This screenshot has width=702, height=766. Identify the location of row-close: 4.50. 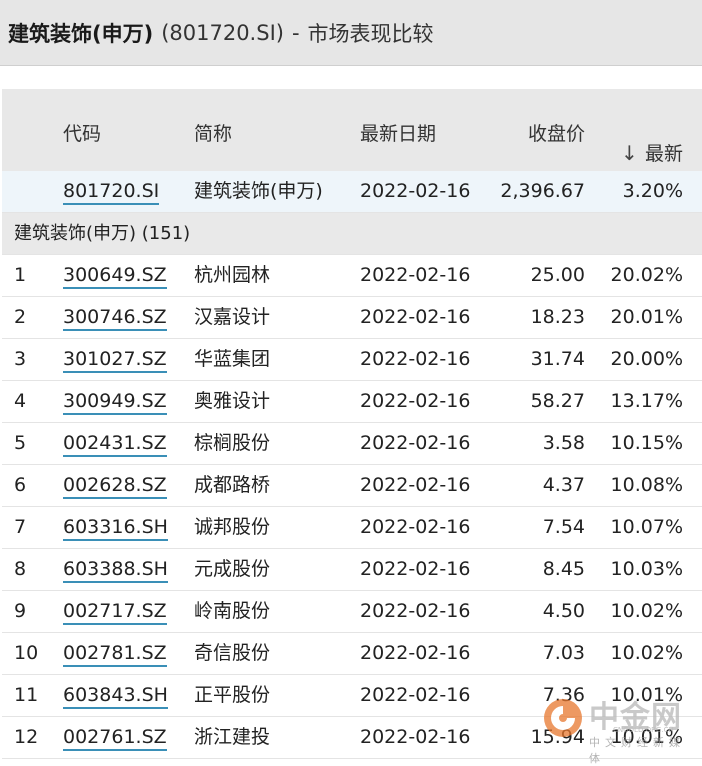
(563, 611).